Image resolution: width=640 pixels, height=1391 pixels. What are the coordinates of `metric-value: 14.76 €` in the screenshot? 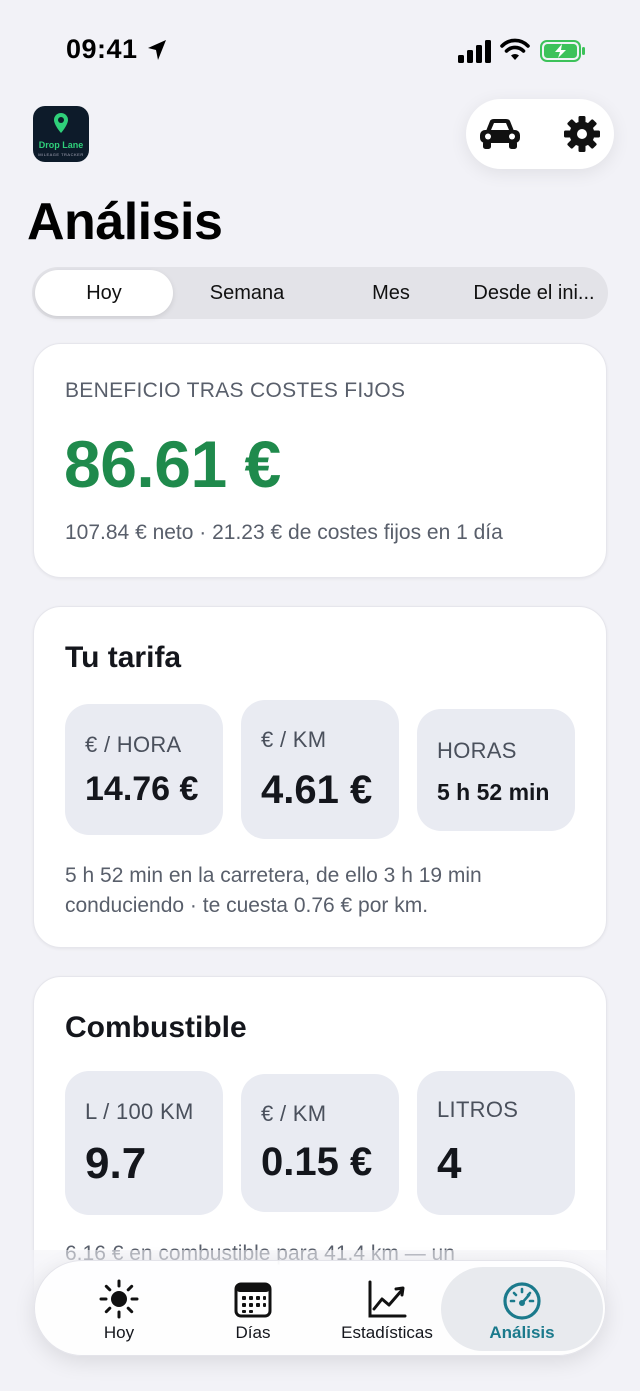 It's located at (142, 789).